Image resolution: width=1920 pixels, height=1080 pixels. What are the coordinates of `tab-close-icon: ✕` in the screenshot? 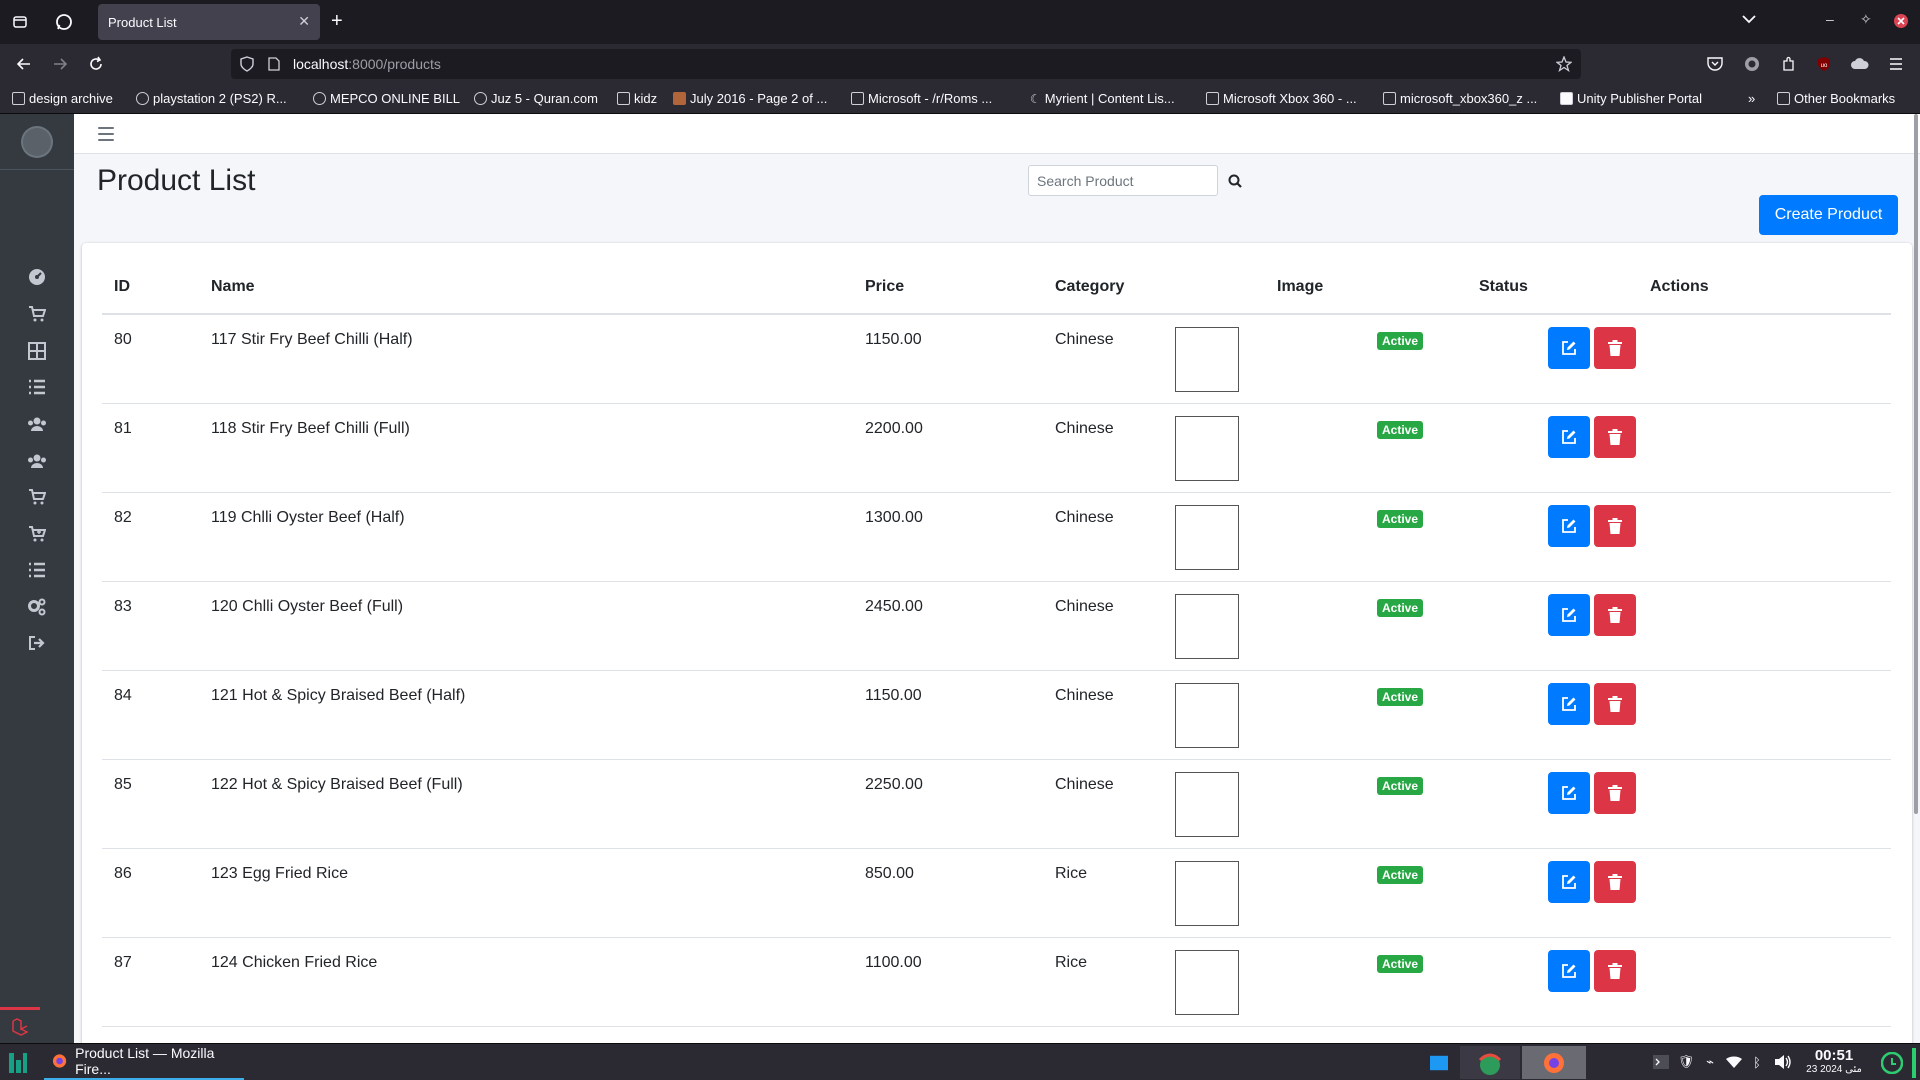 It's located at (304, 21).